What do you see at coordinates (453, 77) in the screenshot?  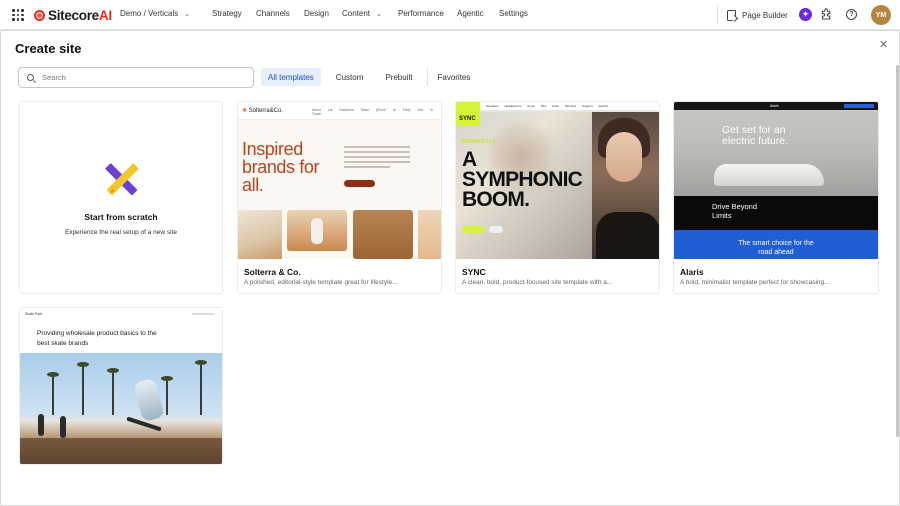 I see `tab-favorites: Favorites` at bounding box center [453, 77].